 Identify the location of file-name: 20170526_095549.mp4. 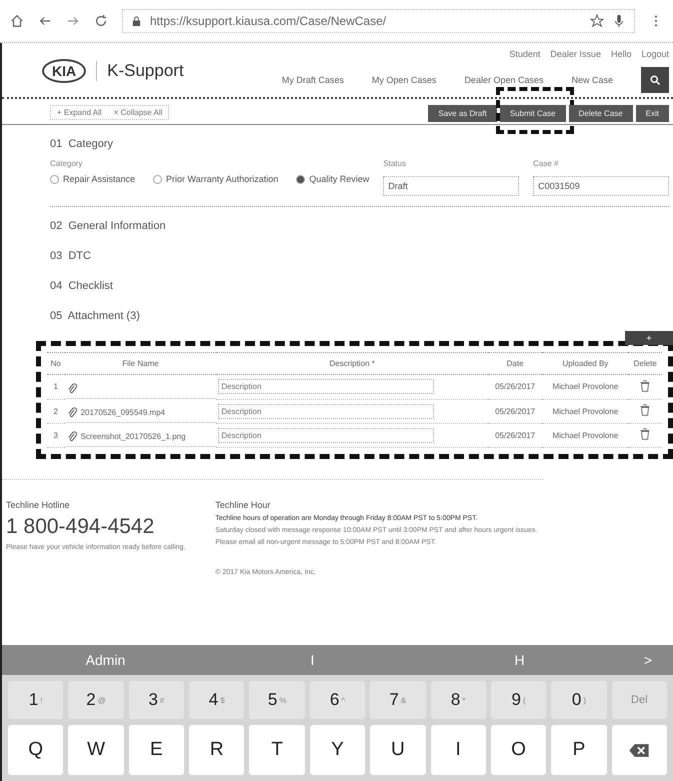
(123, 412).